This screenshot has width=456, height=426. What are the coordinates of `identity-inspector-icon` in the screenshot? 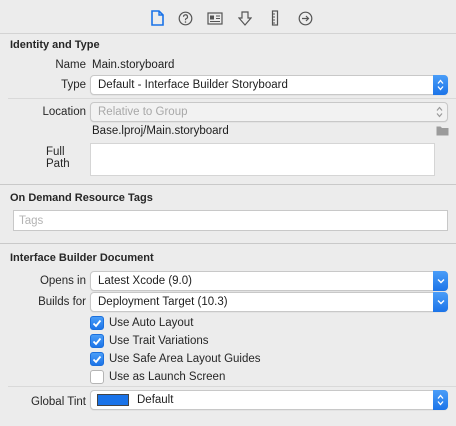 It's located at (215, 18).